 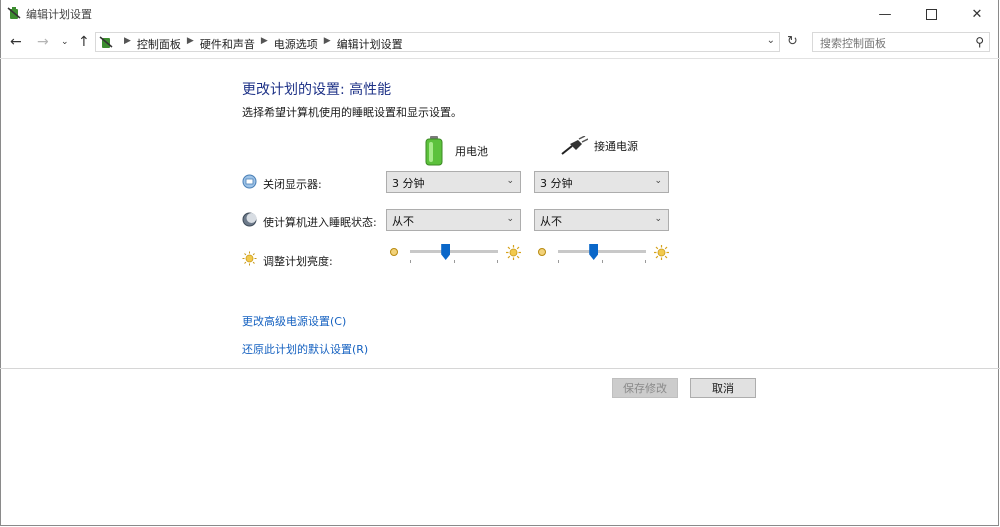 I want to click on power-plan-icon, so click(x=14, y=13).